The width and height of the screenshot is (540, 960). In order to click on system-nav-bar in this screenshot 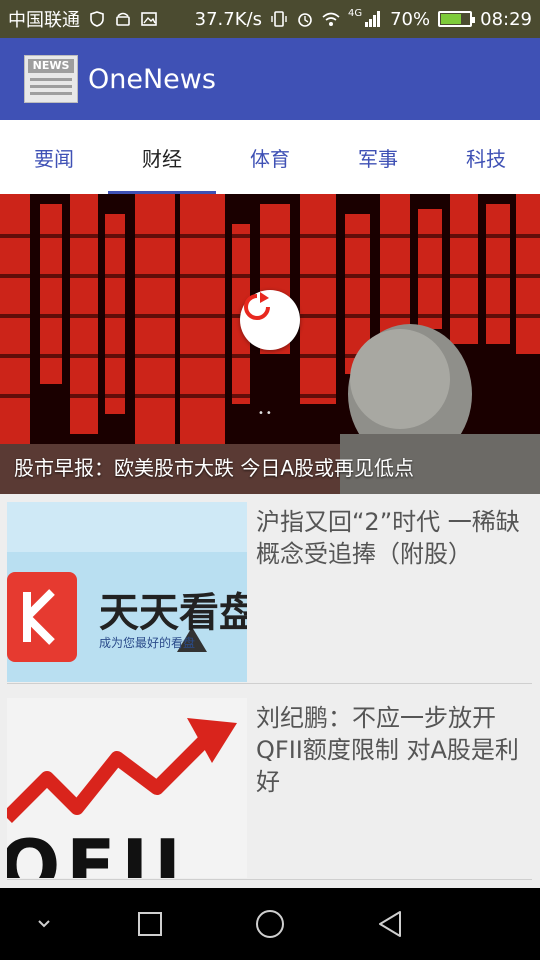, I will do `click(270, 924)`.